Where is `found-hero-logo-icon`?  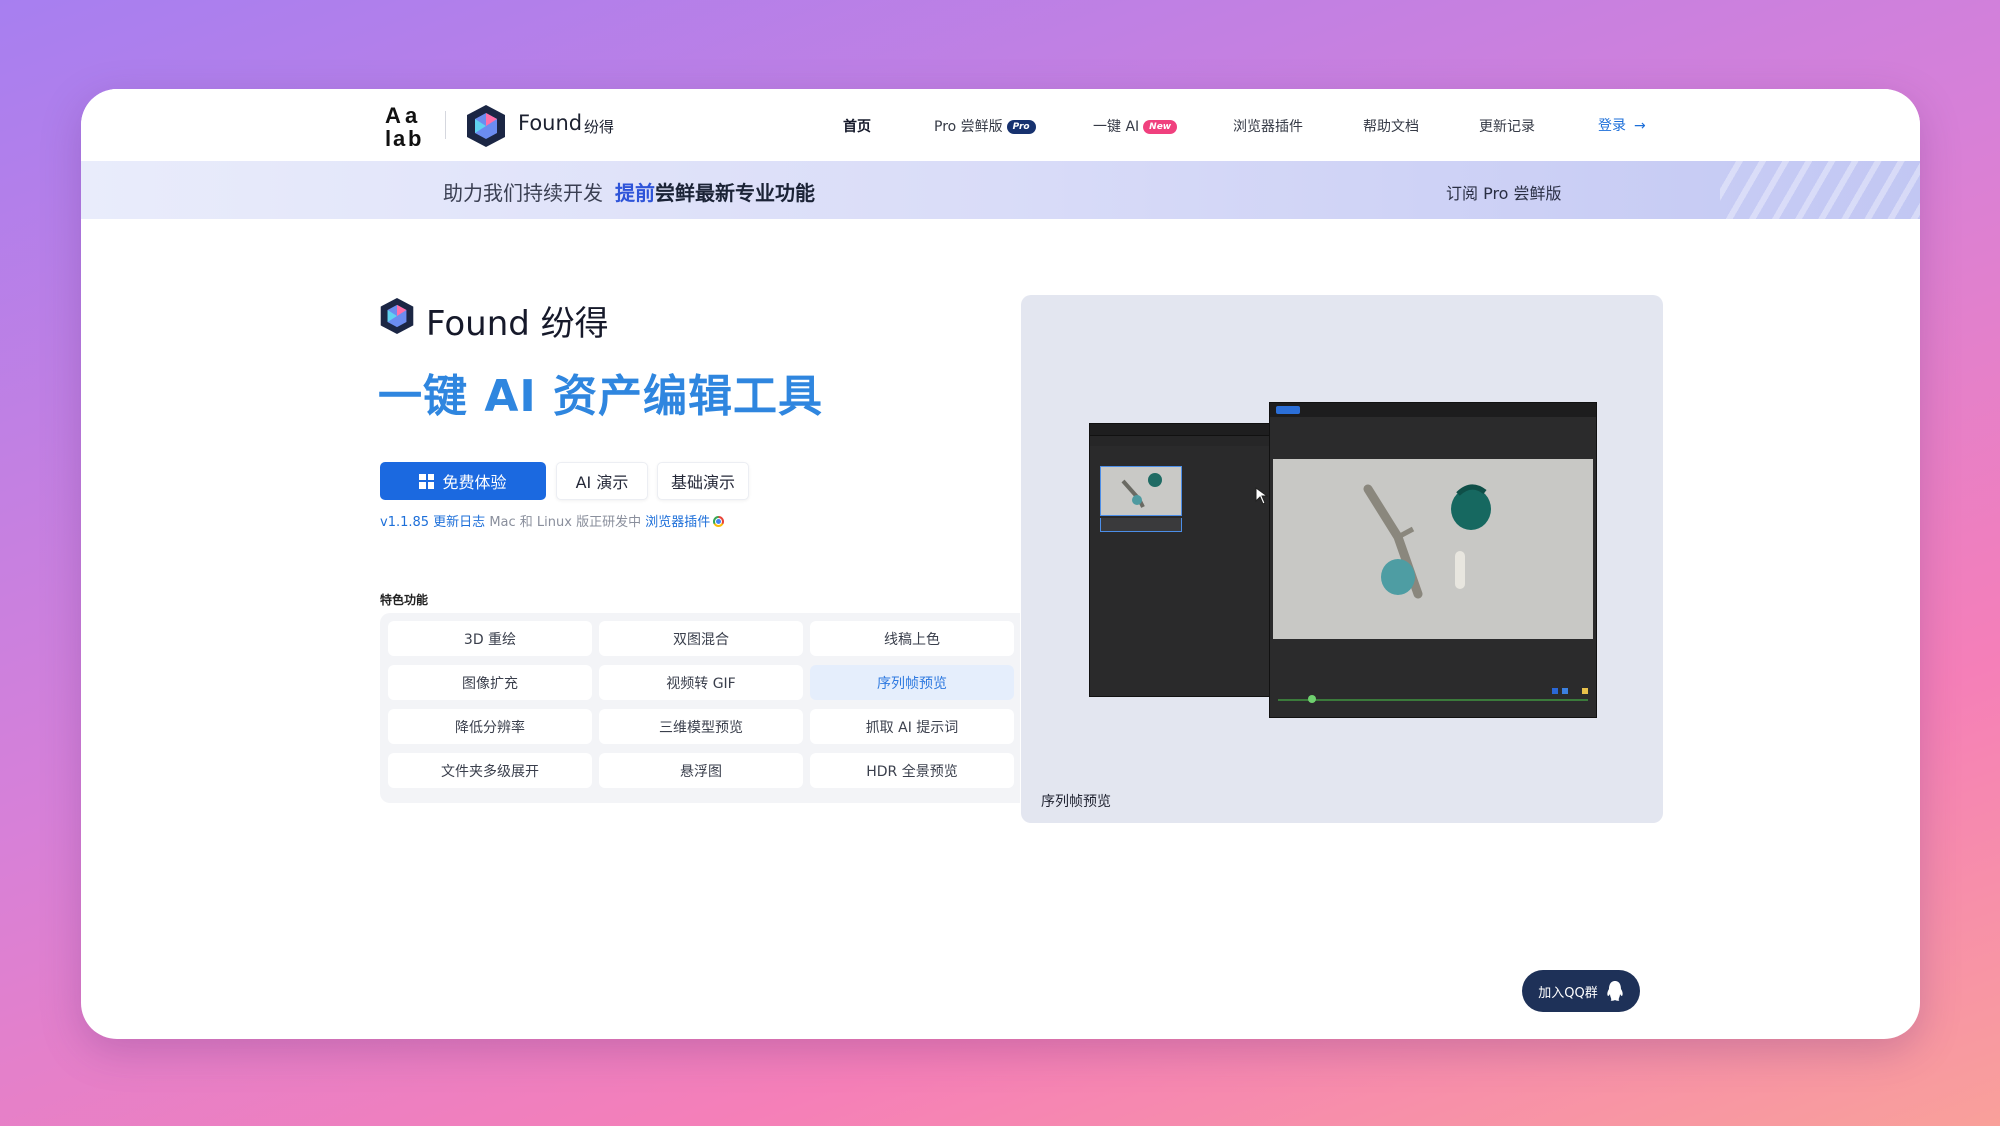 found-hero-logo-icon is located at coordinates (397, 316).